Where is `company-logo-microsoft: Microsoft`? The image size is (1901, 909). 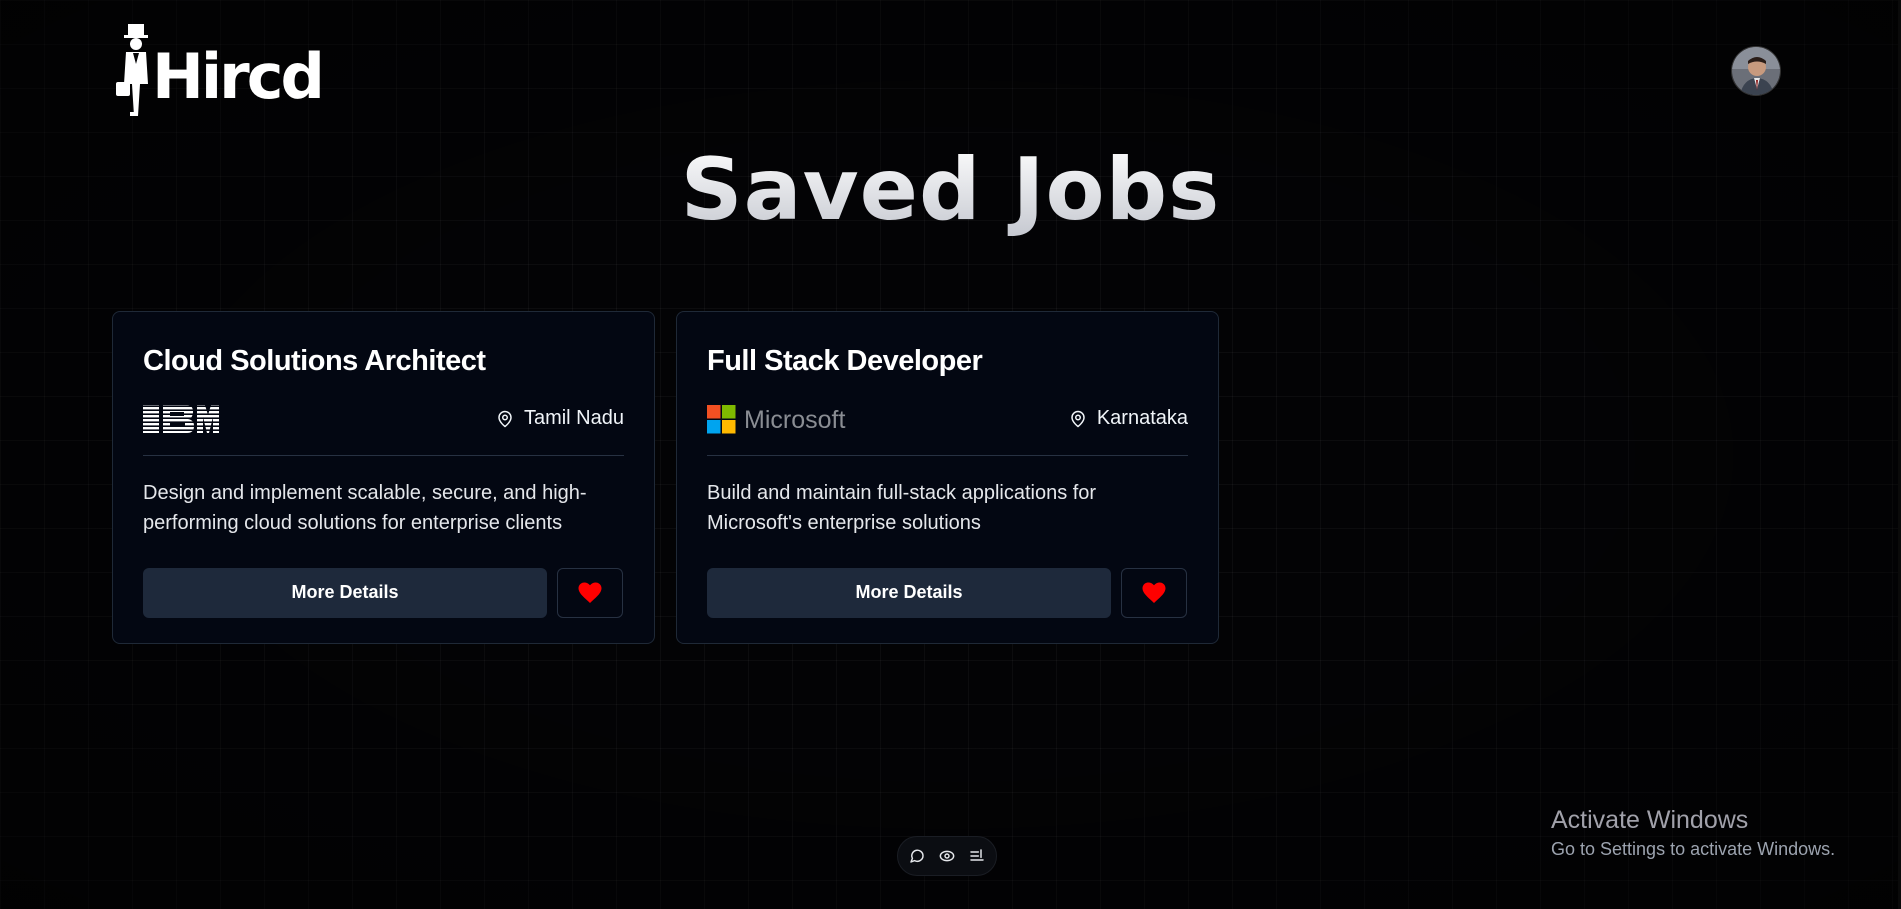
company-logo-microsoft: Microsoft is located at coordinates (778, 419).